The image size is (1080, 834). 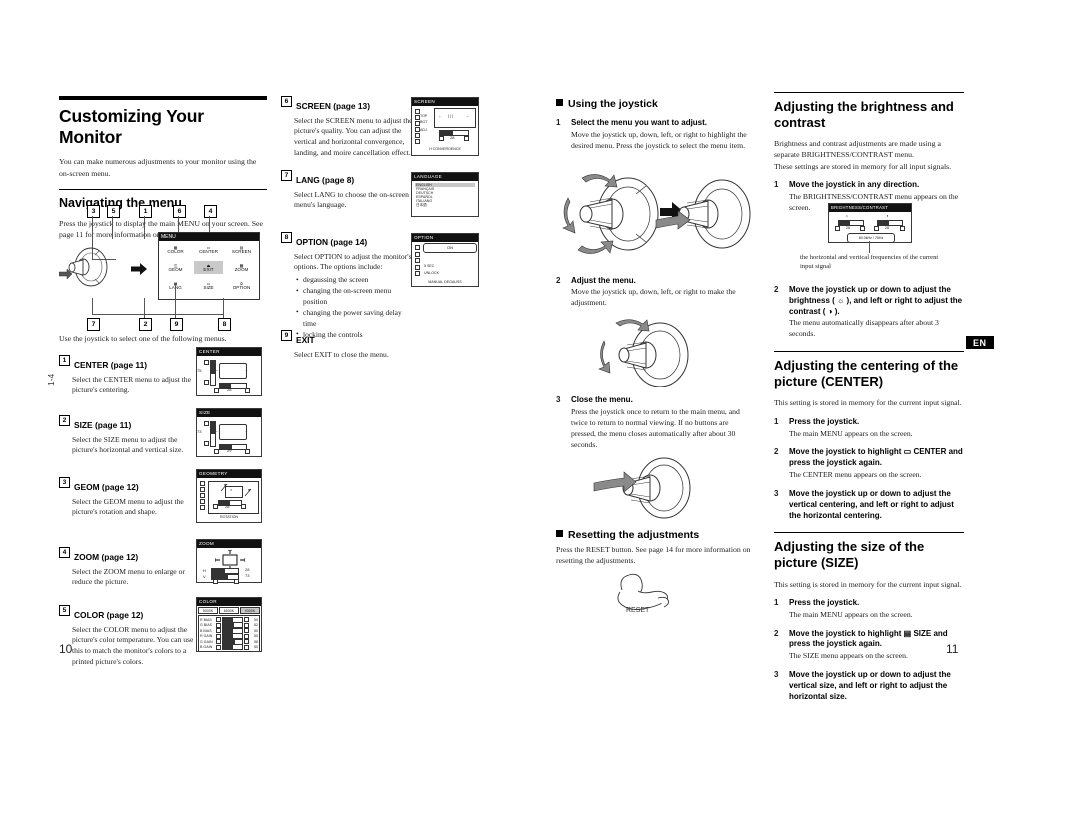 What do you see at coordinates (217, 369) in the screenshot?
I see `osd-left-arrow: ←` at bounding box center [217, 369].